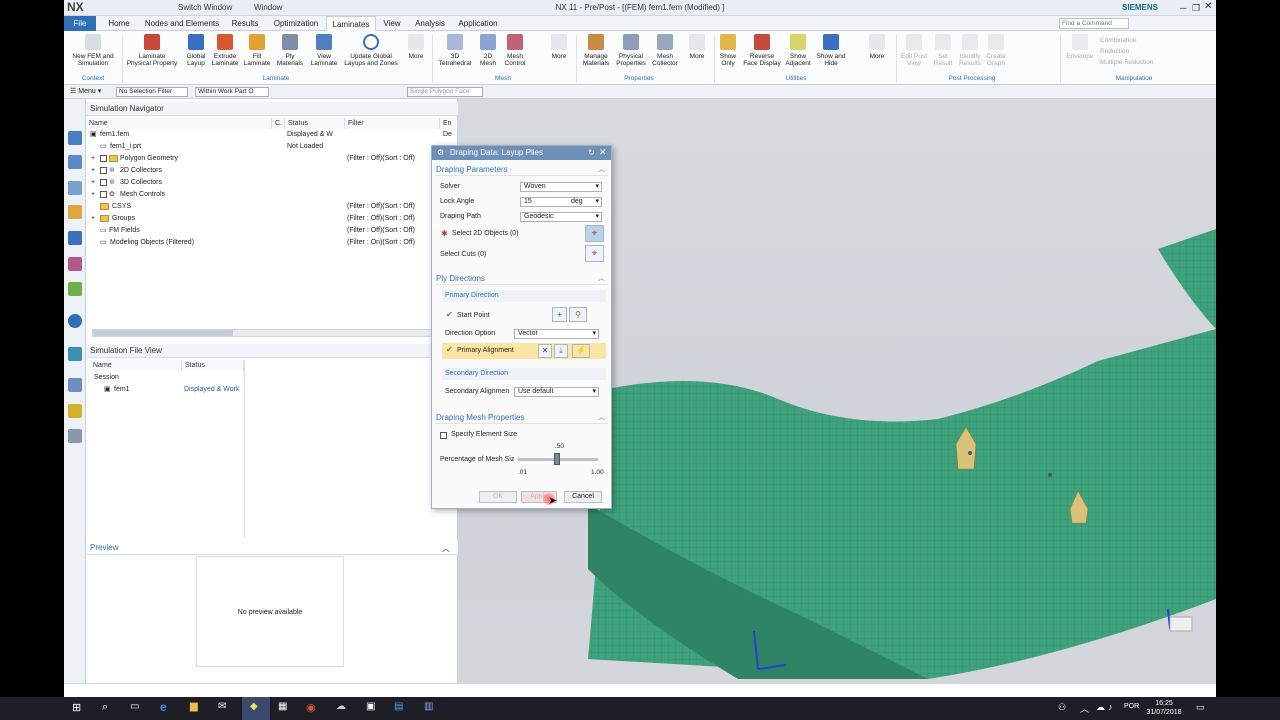  What do you see at coordinates (443, 435) in the screenshot?
I see `specify-element-size-checkbox` at bounding box center [443, 435].